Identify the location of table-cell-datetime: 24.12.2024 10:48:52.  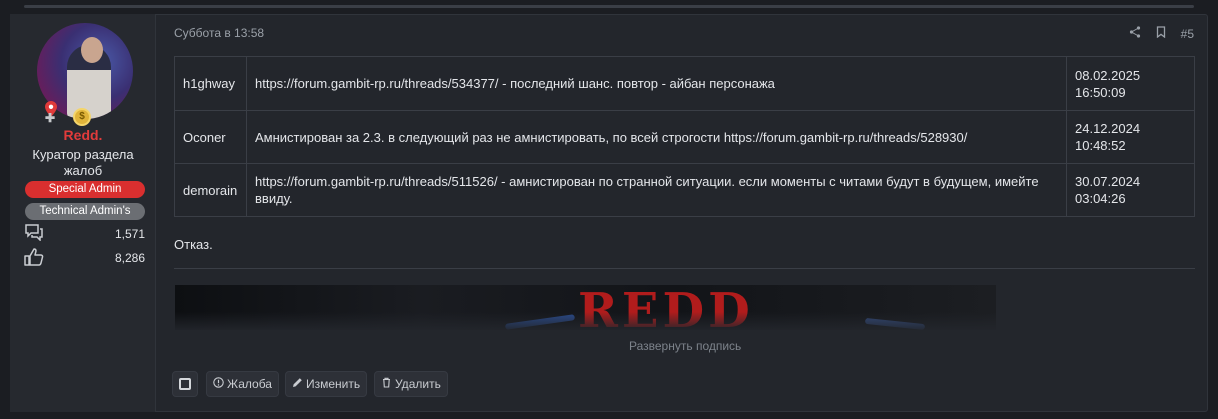
(1130, 137).